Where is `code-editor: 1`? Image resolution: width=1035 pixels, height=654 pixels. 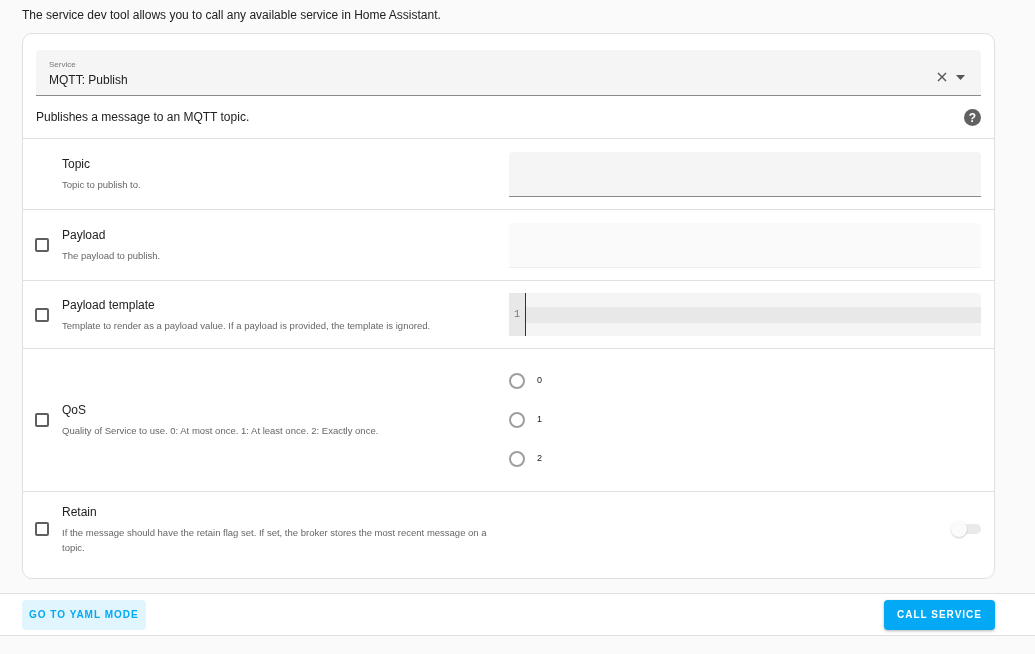 code-editor: 1 is located at coordinates (745, 314).